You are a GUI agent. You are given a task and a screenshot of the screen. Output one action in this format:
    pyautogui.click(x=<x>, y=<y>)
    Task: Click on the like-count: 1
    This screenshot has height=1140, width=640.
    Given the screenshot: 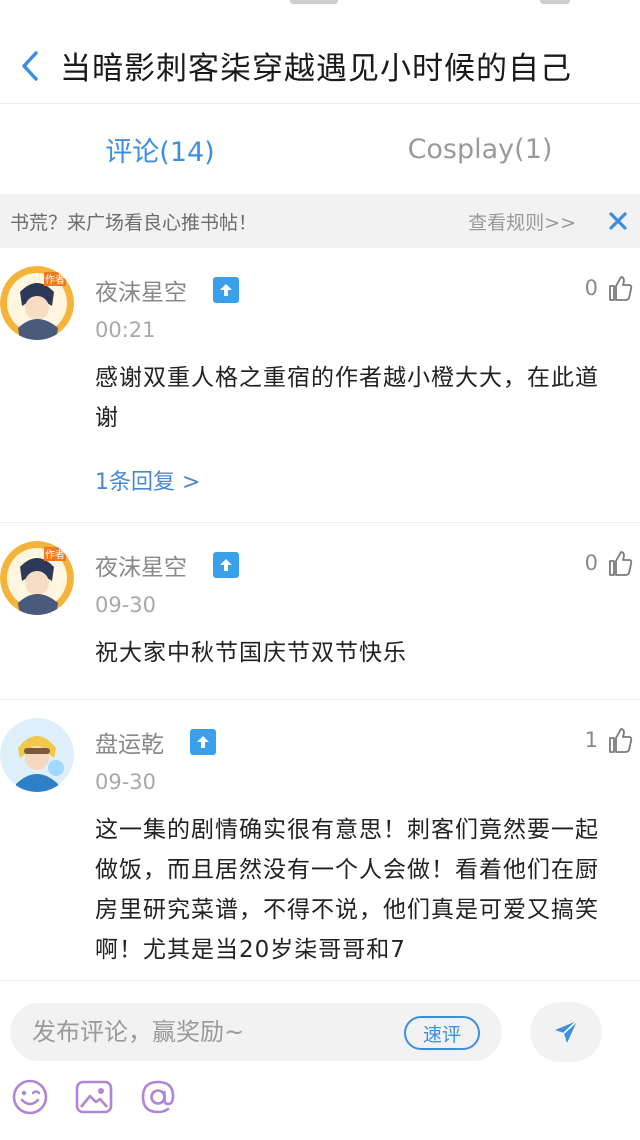 What is the action you would take?
    pyautogui.click(x=591, y=740)
    